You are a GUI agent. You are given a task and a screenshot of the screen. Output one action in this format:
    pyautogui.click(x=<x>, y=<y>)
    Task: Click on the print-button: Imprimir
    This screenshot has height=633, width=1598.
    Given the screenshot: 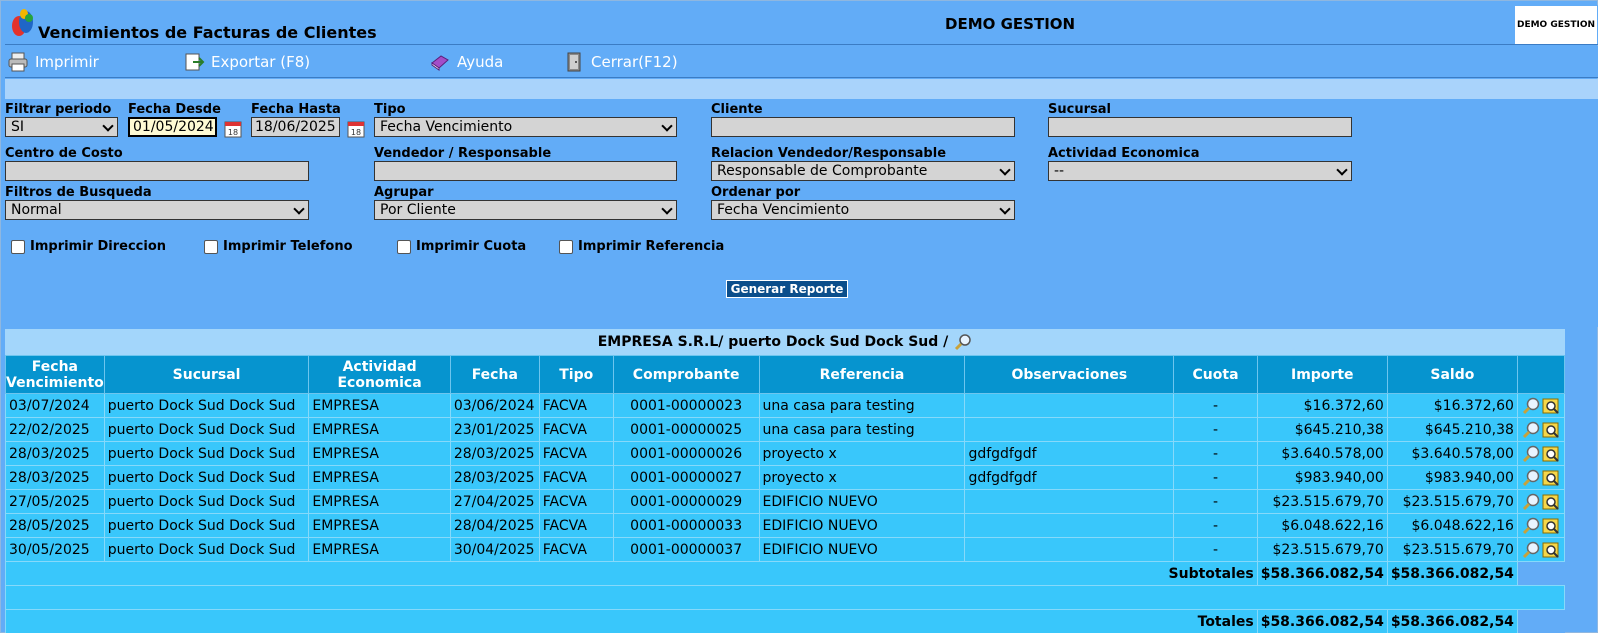 What is the action you would take?
    pyautogui.click(x=53, y=62)
    